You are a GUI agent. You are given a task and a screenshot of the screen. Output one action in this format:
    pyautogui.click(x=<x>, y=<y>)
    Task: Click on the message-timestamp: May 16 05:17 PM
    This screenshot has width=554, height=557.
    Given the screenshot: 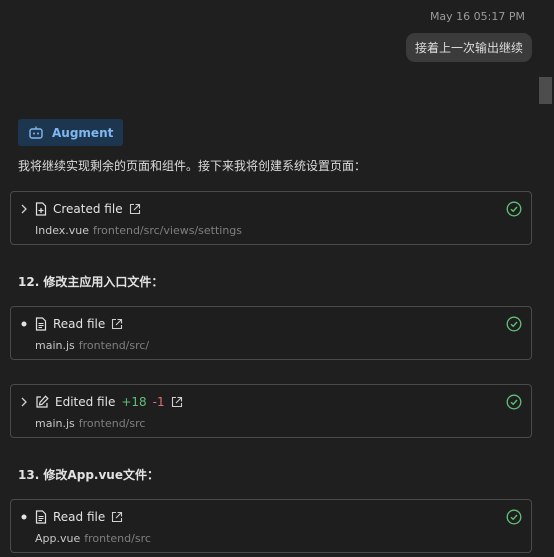 What is the action you would take?
    pyautogui.click(x=477, y=16)
    